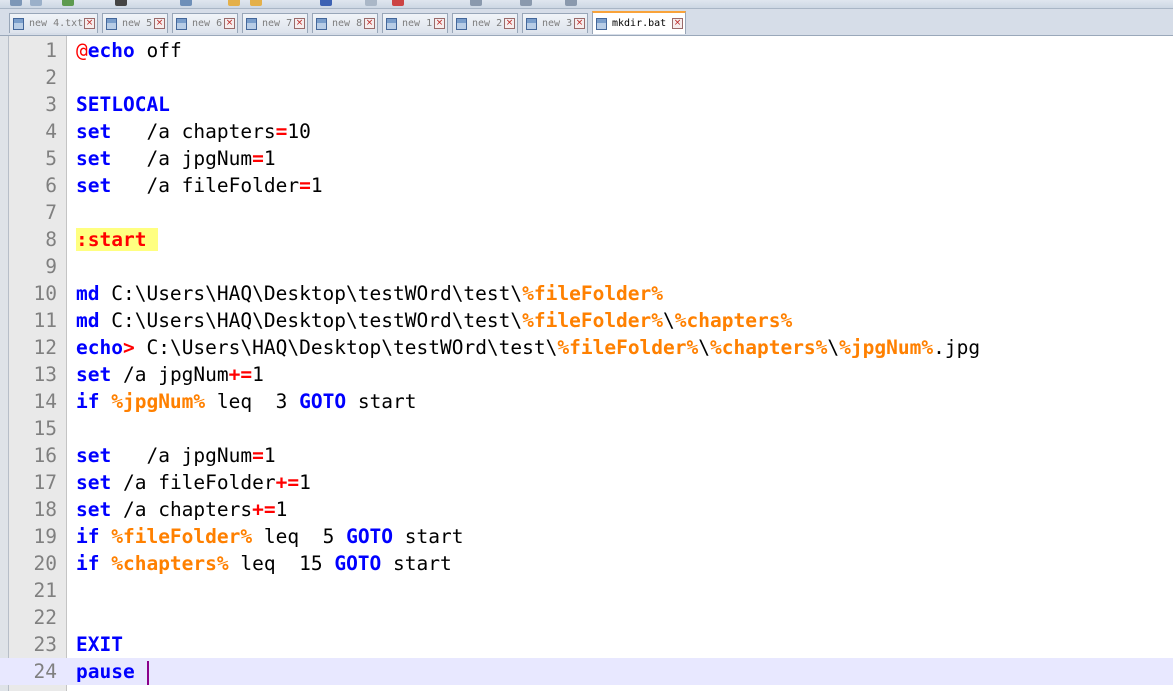 The width and height of the screenshot is (1173, 691). I want to click on variable-token: %chapters%, so click(733, 320).